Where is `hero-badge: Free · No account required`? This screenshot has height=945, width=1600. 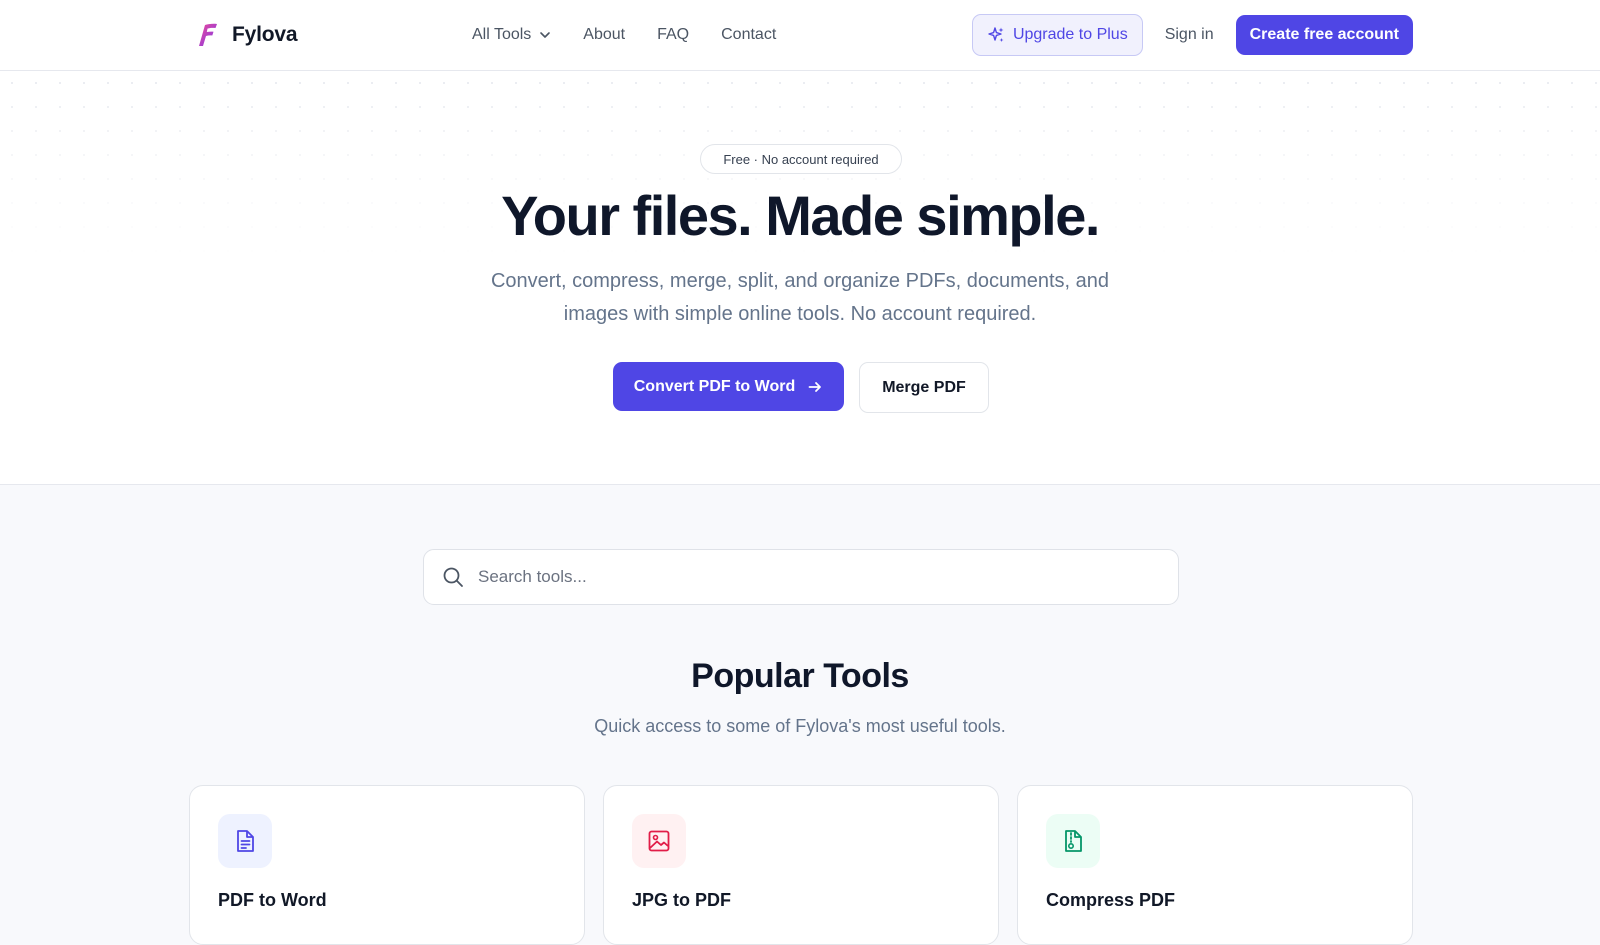
hero-badge: Free · No account required is located at coordinates (801, 159).